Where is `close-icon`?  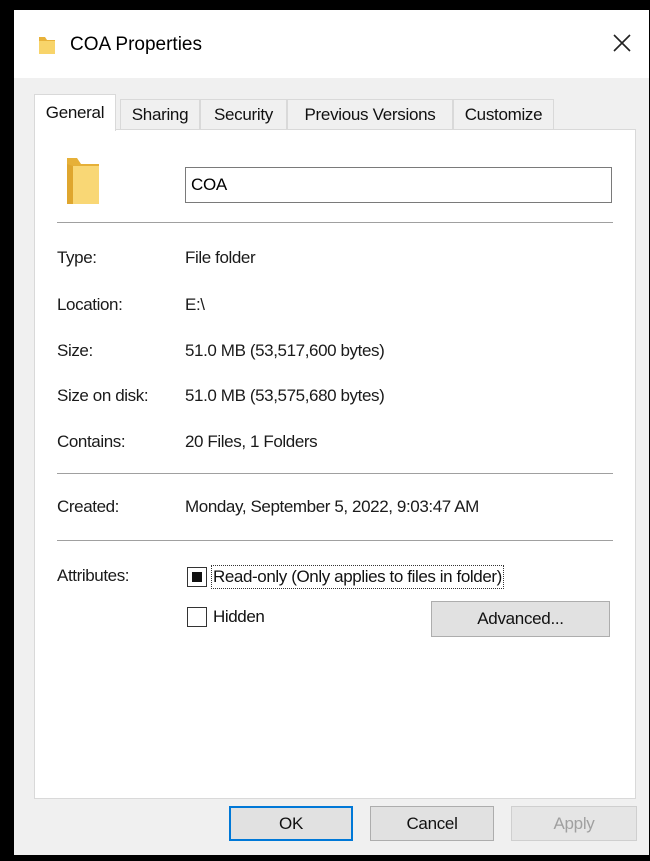
close-icon is located at coordinates (622, 43).